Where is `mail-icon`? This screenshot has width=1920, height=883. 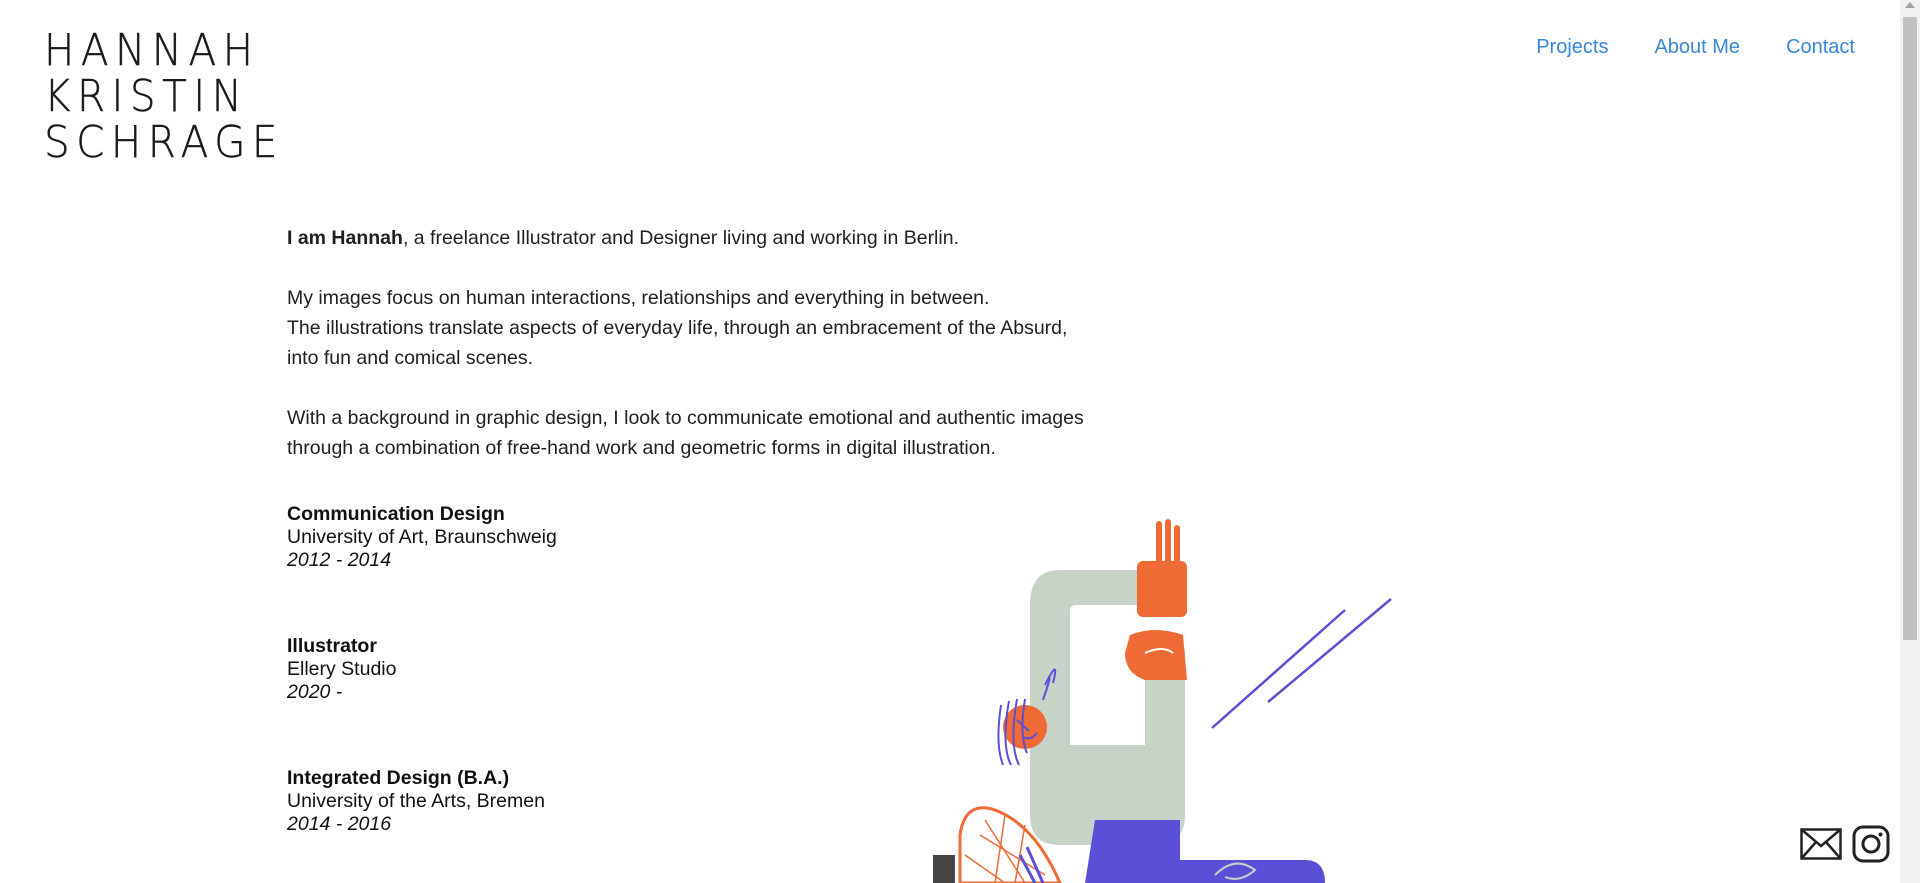
mail-icon is located at coordinates (1821, 846).